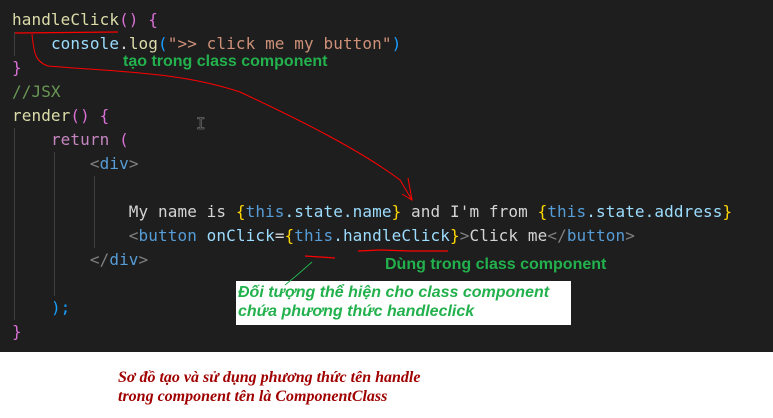  Describe the element at coordinates (320, 257) in the screenshot. I see `underline-this` at that location.